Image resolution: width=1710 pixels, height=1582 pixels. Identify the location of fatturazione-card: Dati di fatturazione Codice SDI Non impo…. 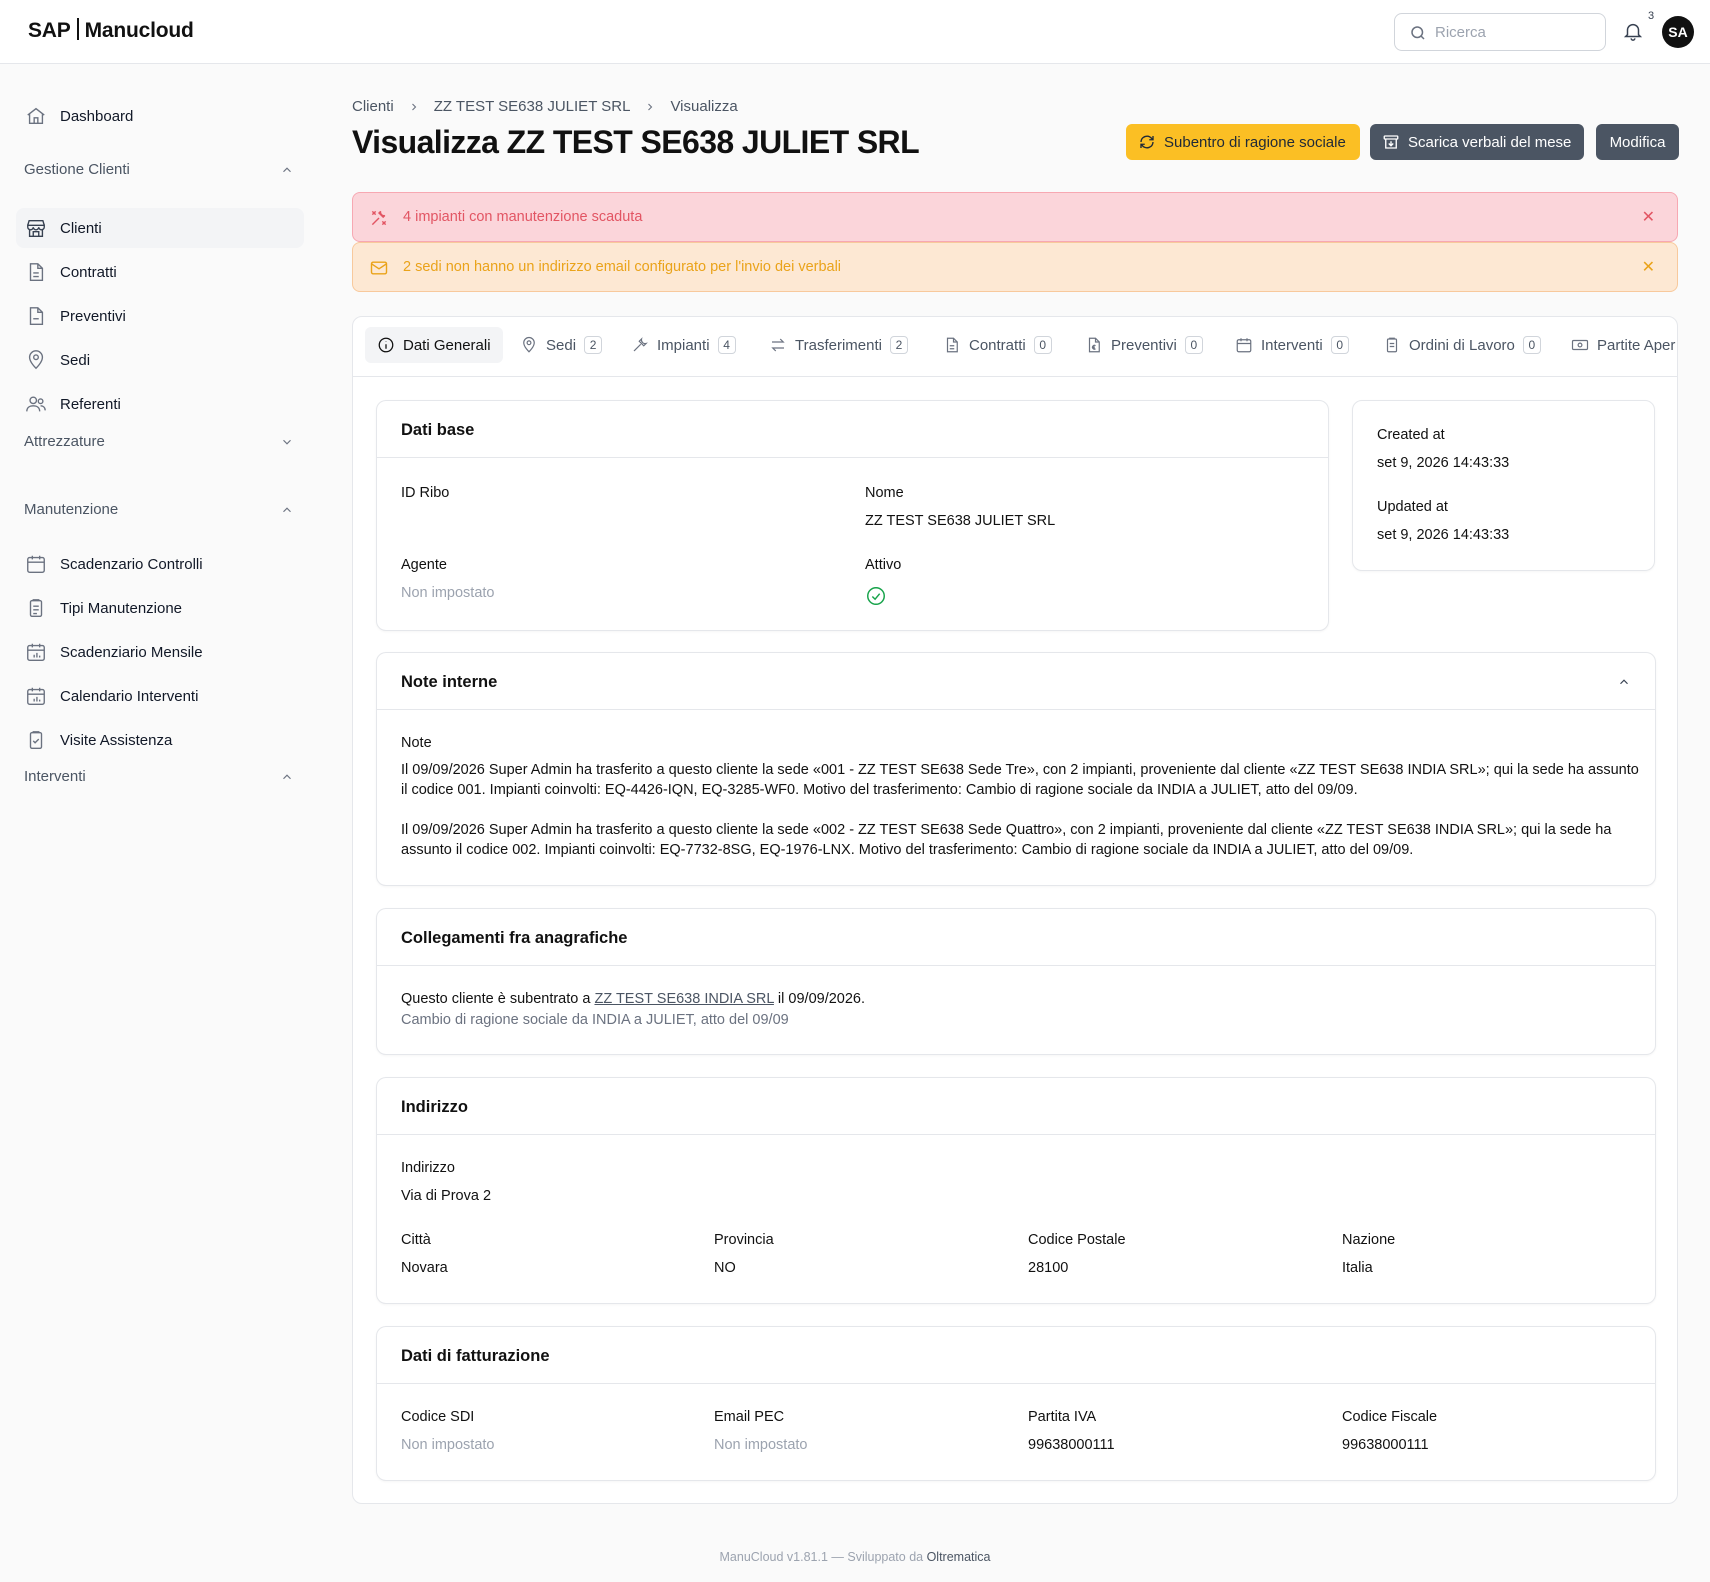
(1016, 1403).